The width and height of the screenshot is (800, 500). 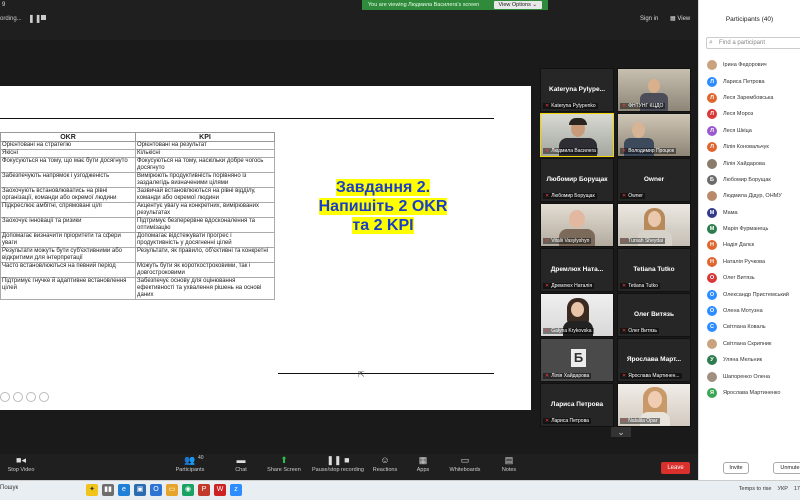 I want to click on video-tile: ✕ Tursah Sheydai, so click(x=654, y=225).